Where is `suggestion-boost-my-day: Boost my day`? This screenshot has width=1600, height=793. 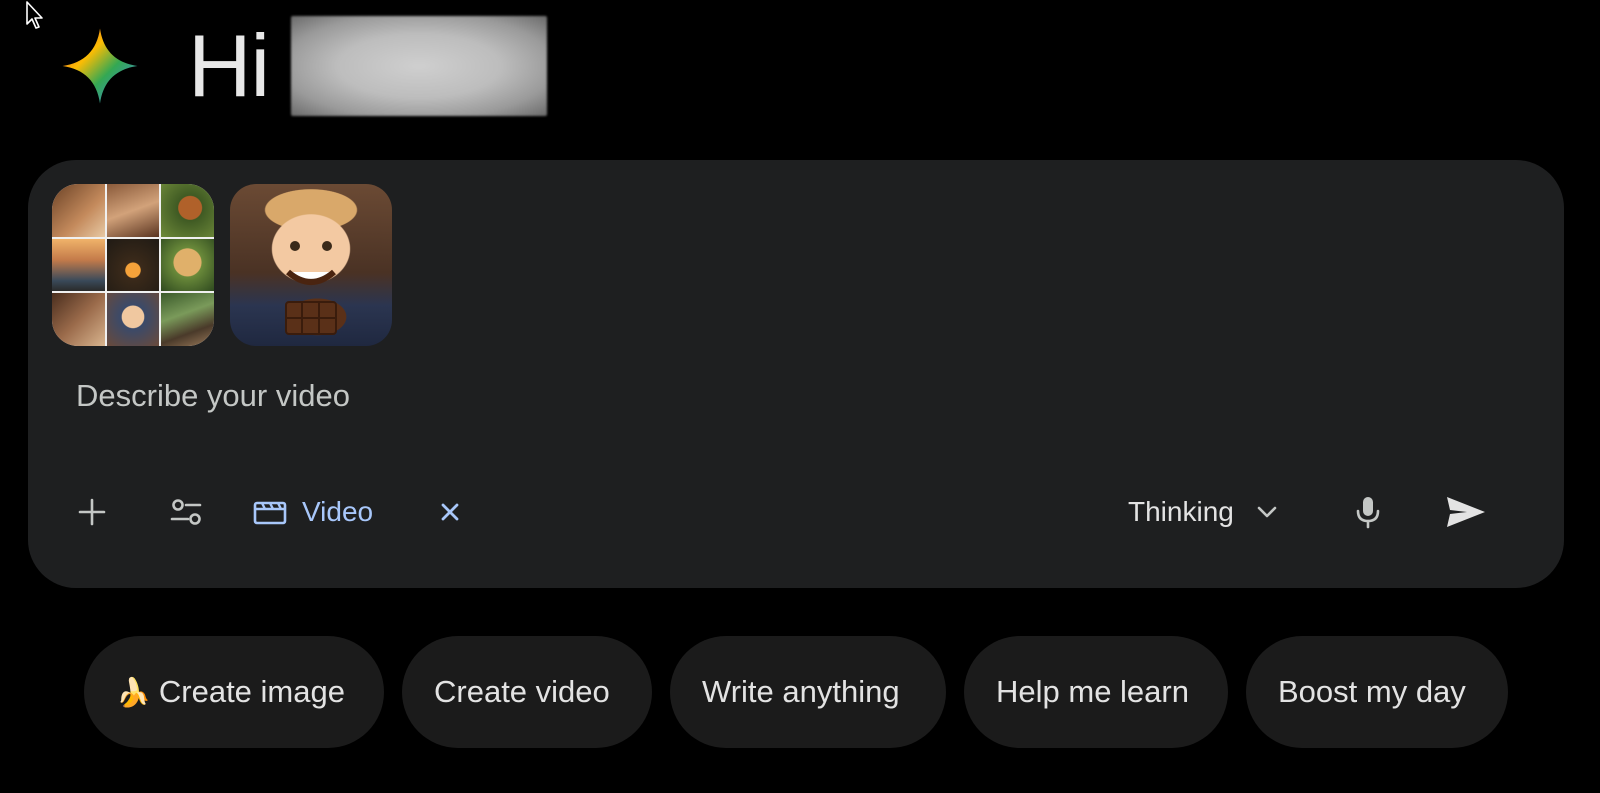
suggestion-boost-my-day: Boost my day is located at coordinates (1377, 692).